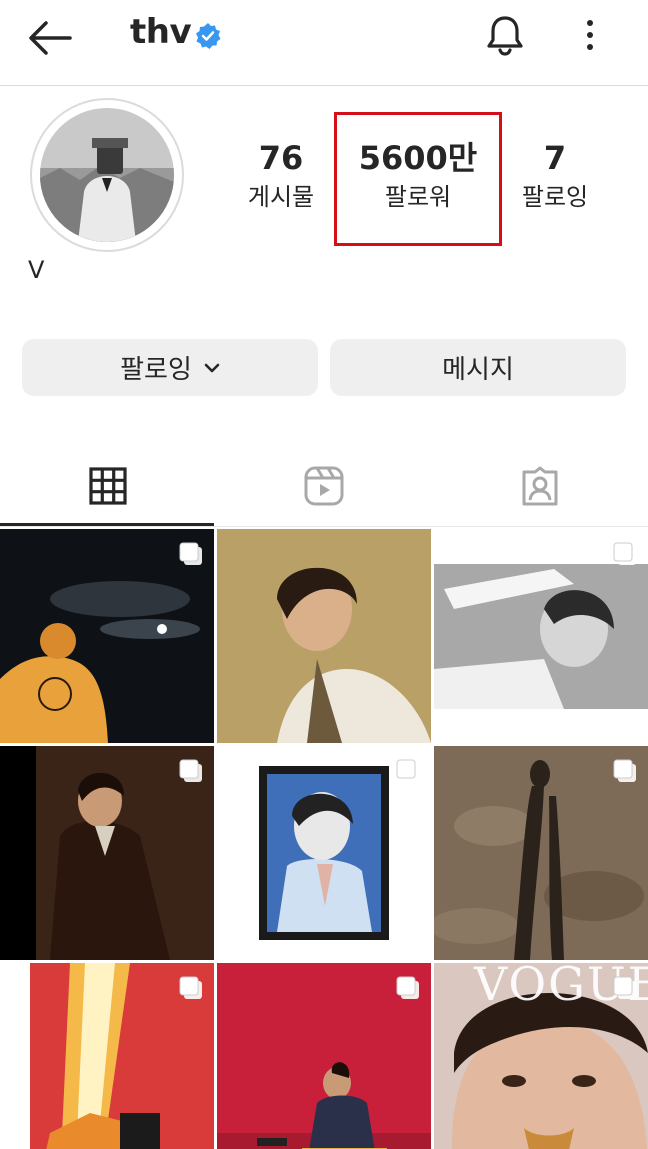  What do you see at coordinates (418, 179) in the screenshot?
I see `followers-highlight-box` at bounding box center [418, 179].